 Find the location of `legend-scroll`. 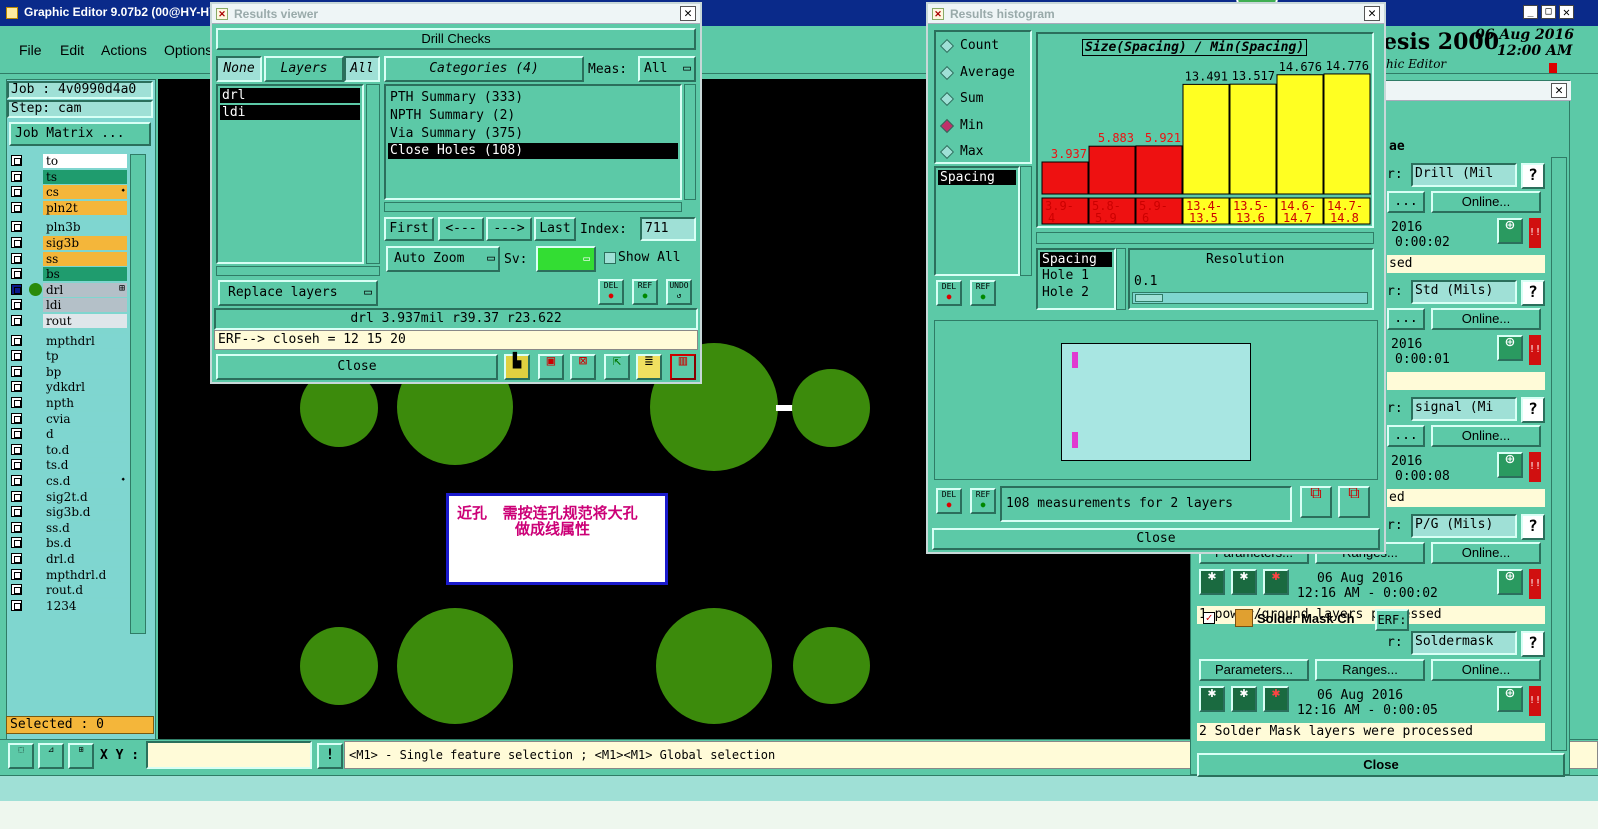

legend-scroll is located at coordinates (1121, 279).